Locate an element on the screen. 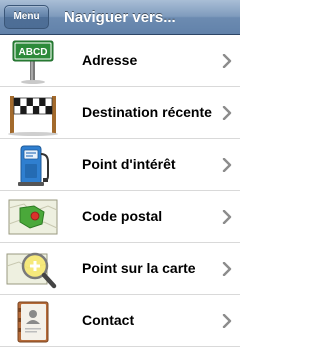 The image size is (320, 347). list-item-point-of-interest: Point d'intérêt is located at coordinates (120, 165).